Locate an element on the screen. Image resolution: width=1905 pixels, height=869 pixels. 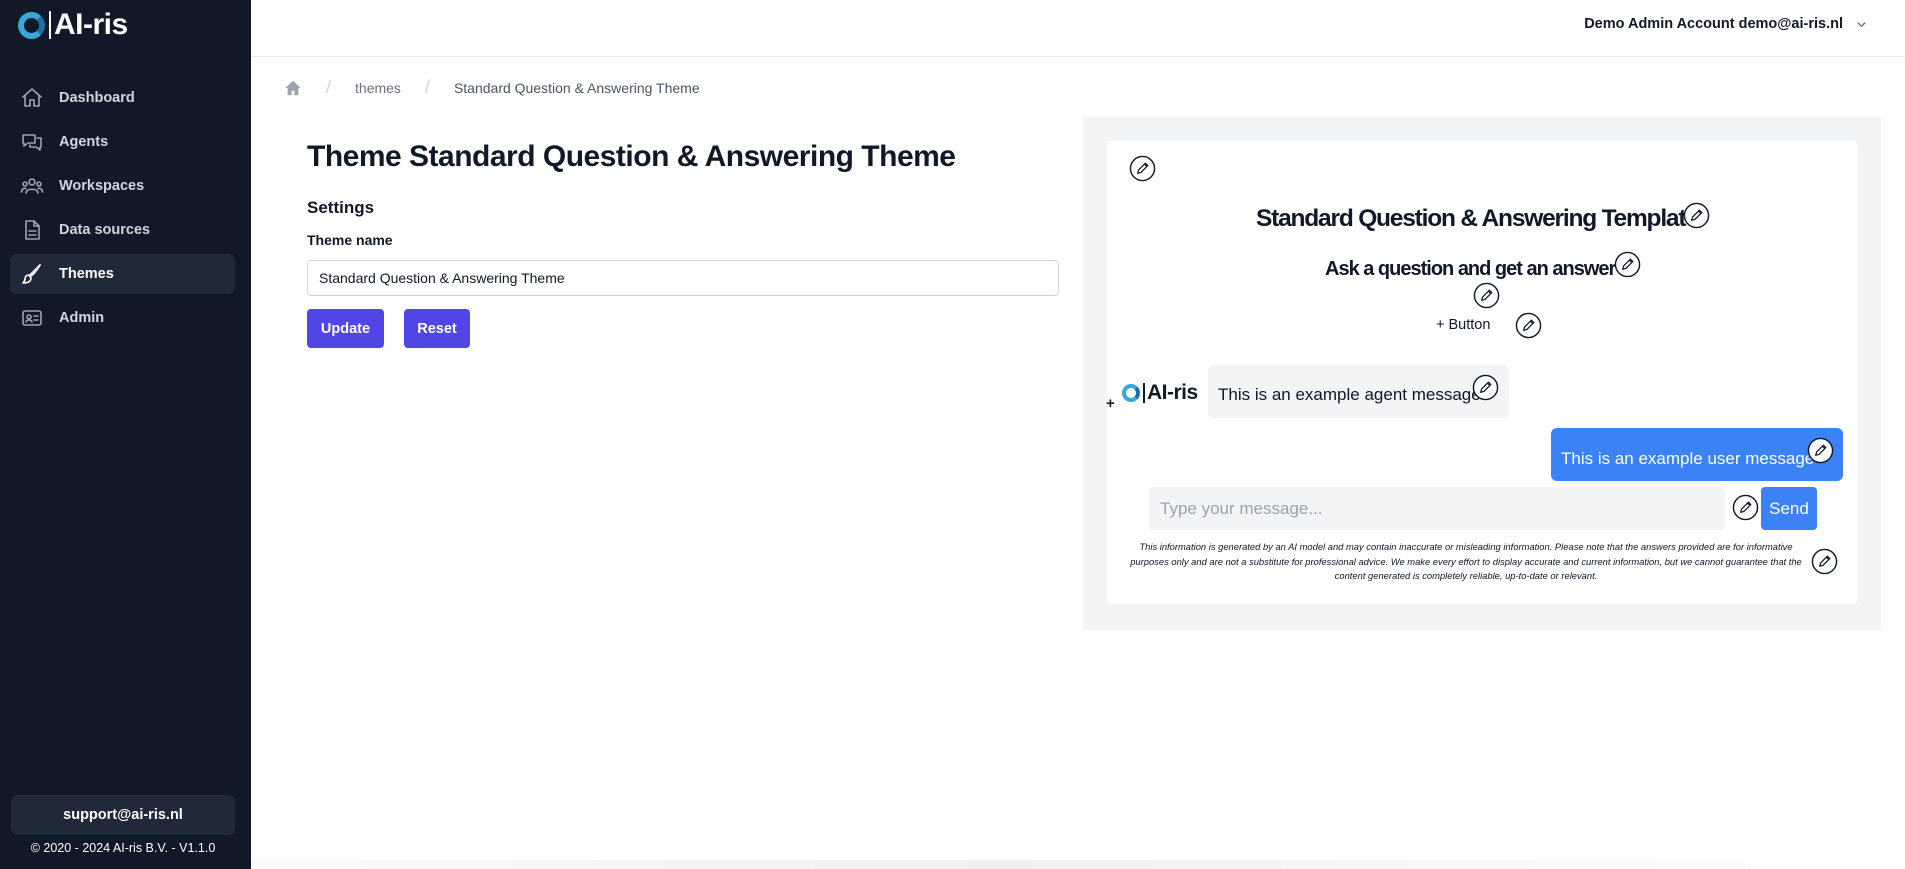
sidebar-item-data-sources: Data sources is located at coordinates (122, 230).